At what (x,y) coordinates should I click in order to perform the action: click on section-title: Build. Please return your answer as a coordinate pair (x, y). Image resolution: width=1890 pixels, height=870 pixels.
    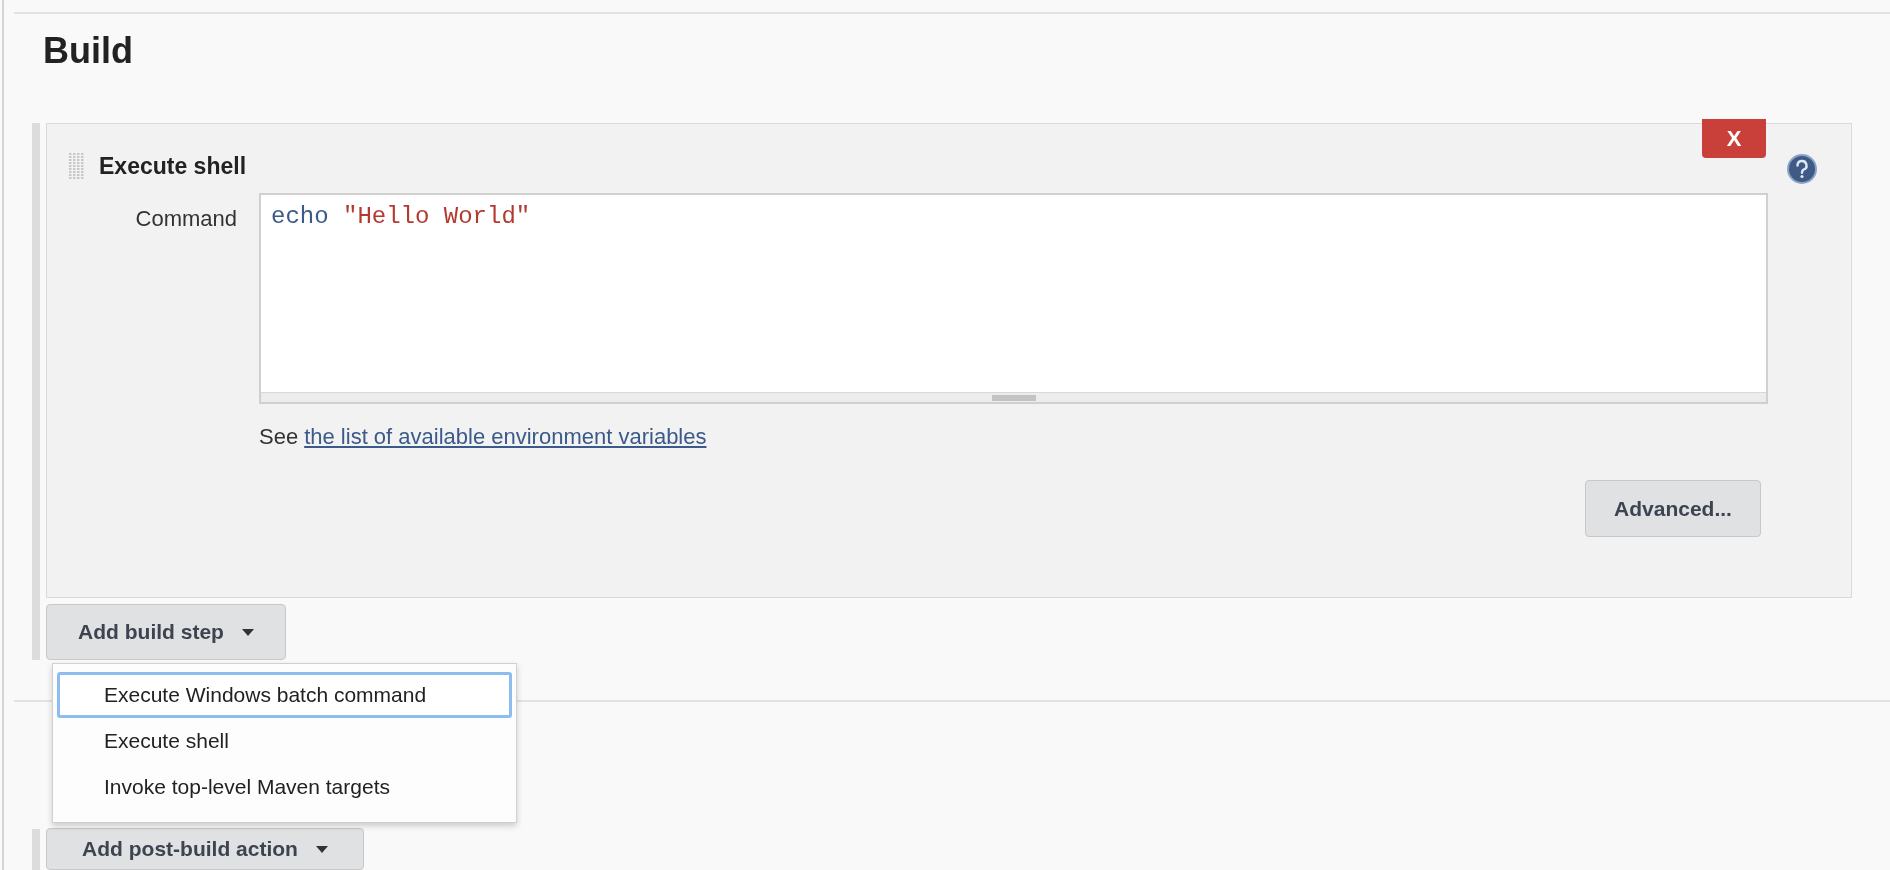
    Looking at the image, I should click on (88, 51).